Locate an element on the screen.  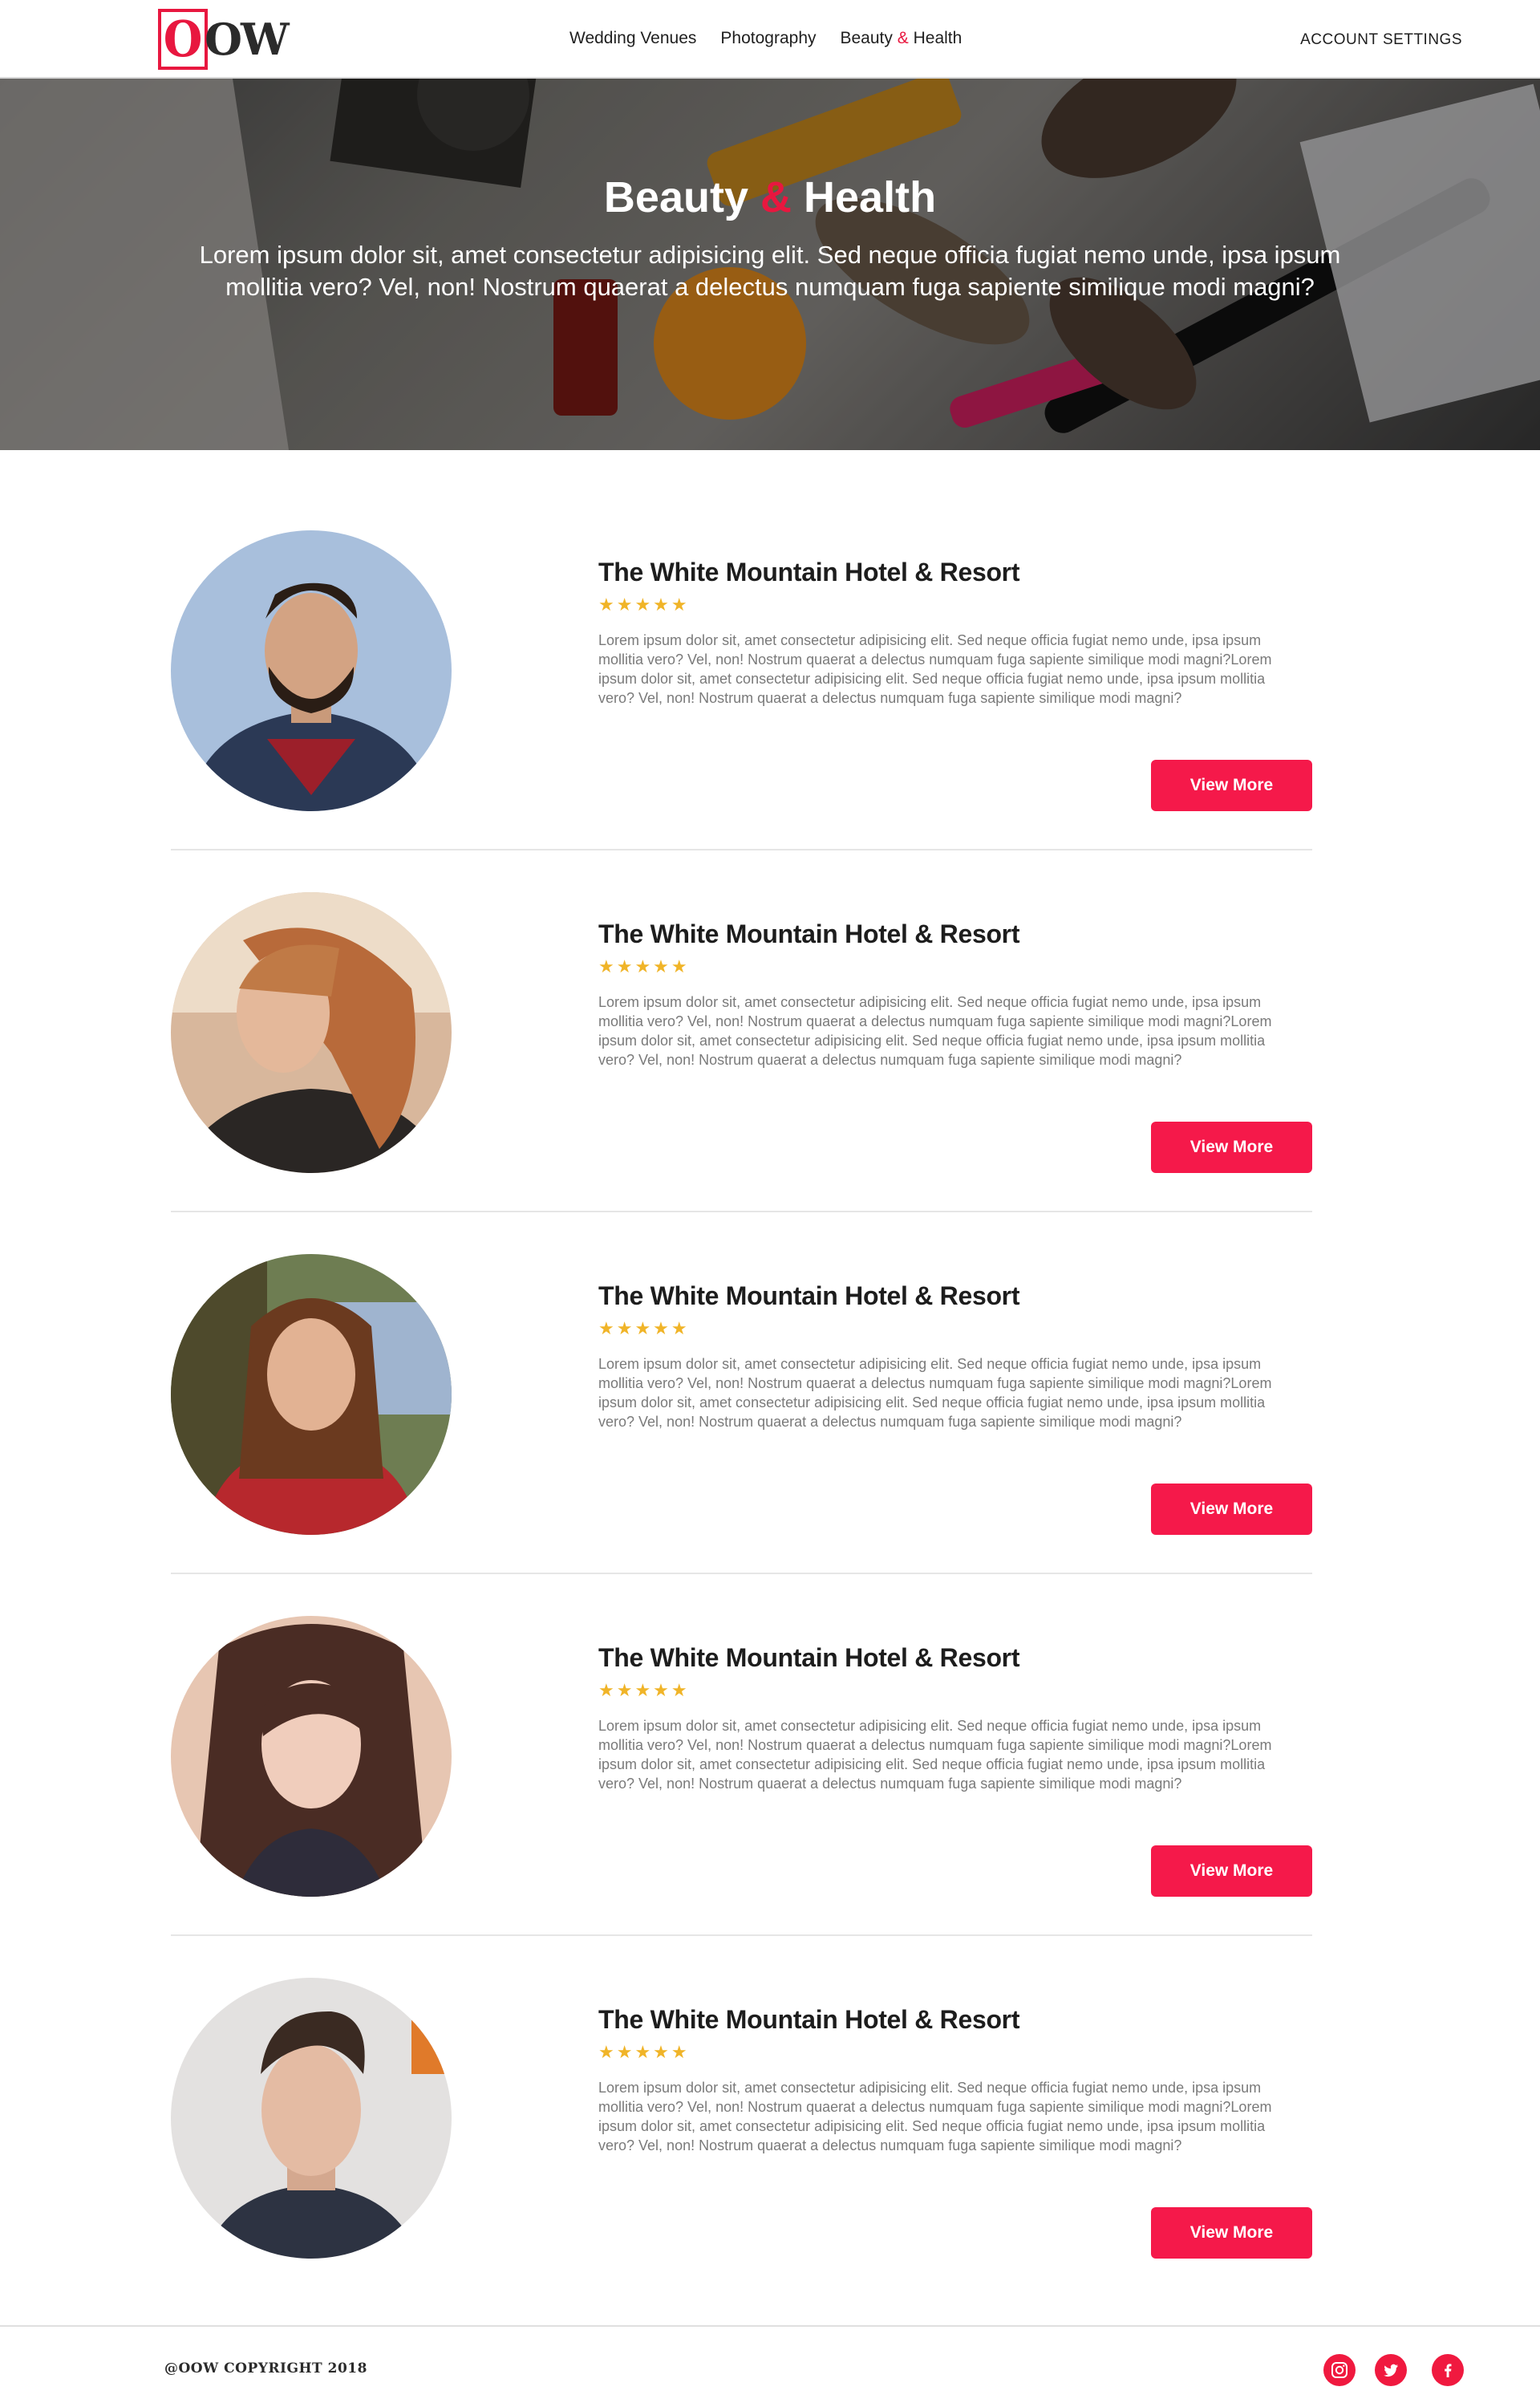
page-title: Beauty & Health is located at coordinates (770, 198).